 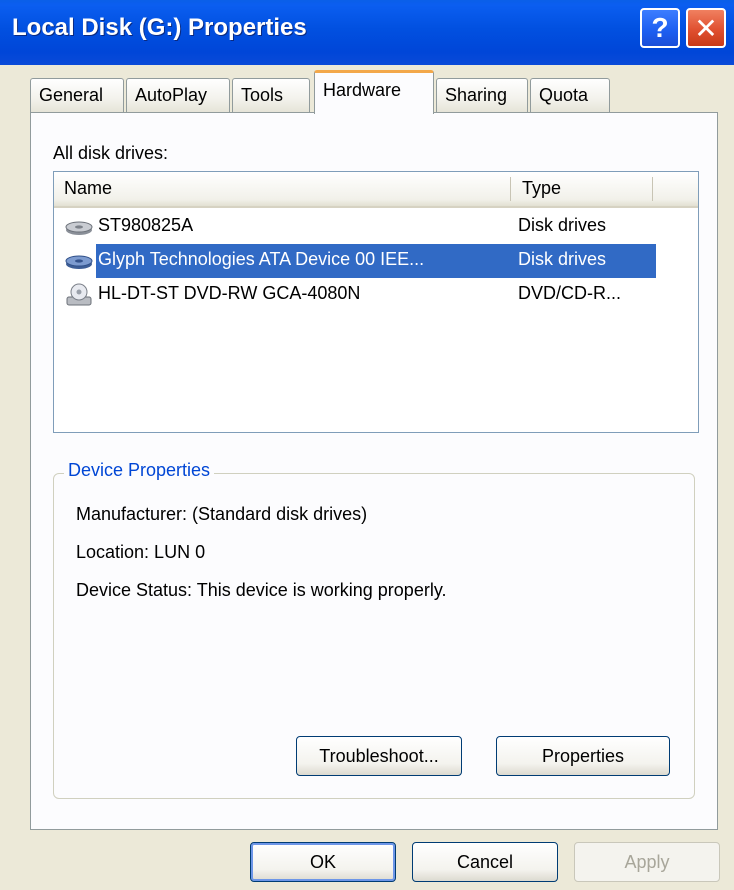 I want to click on cancel-button: Cancel, so click(x=485, y=862).